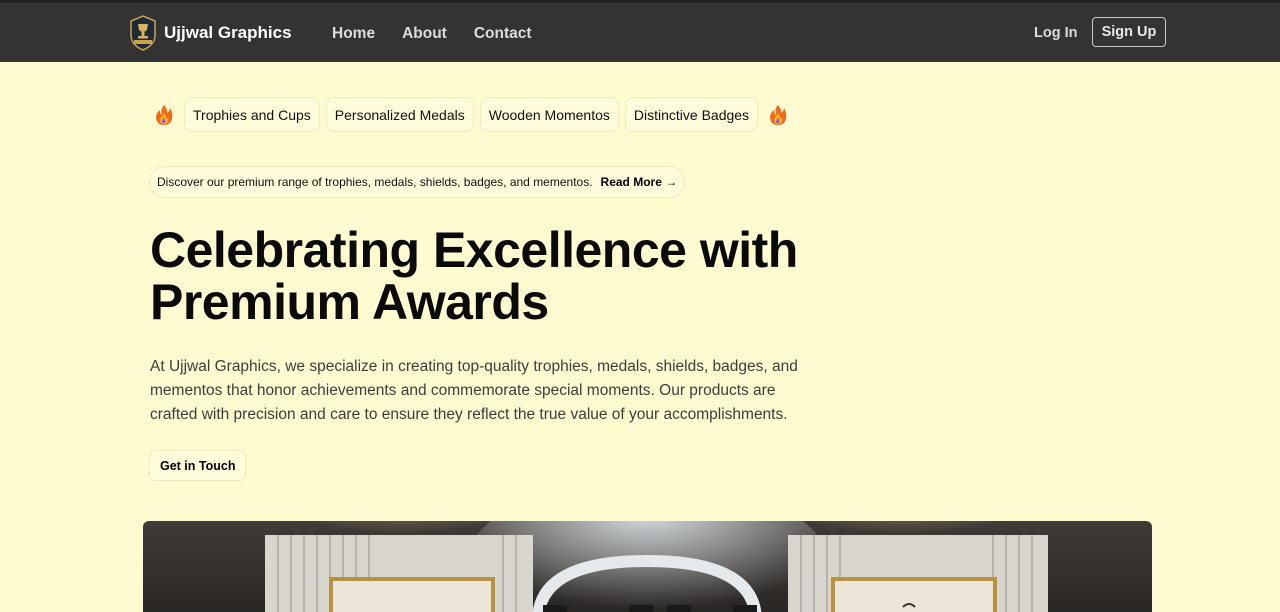 Image resolution: width=1280 pixels, height=612 pixels. Describe the element at coordinates (399, 114) in the screenshot. I see `chip-medals: Personalized Medals` at that location.